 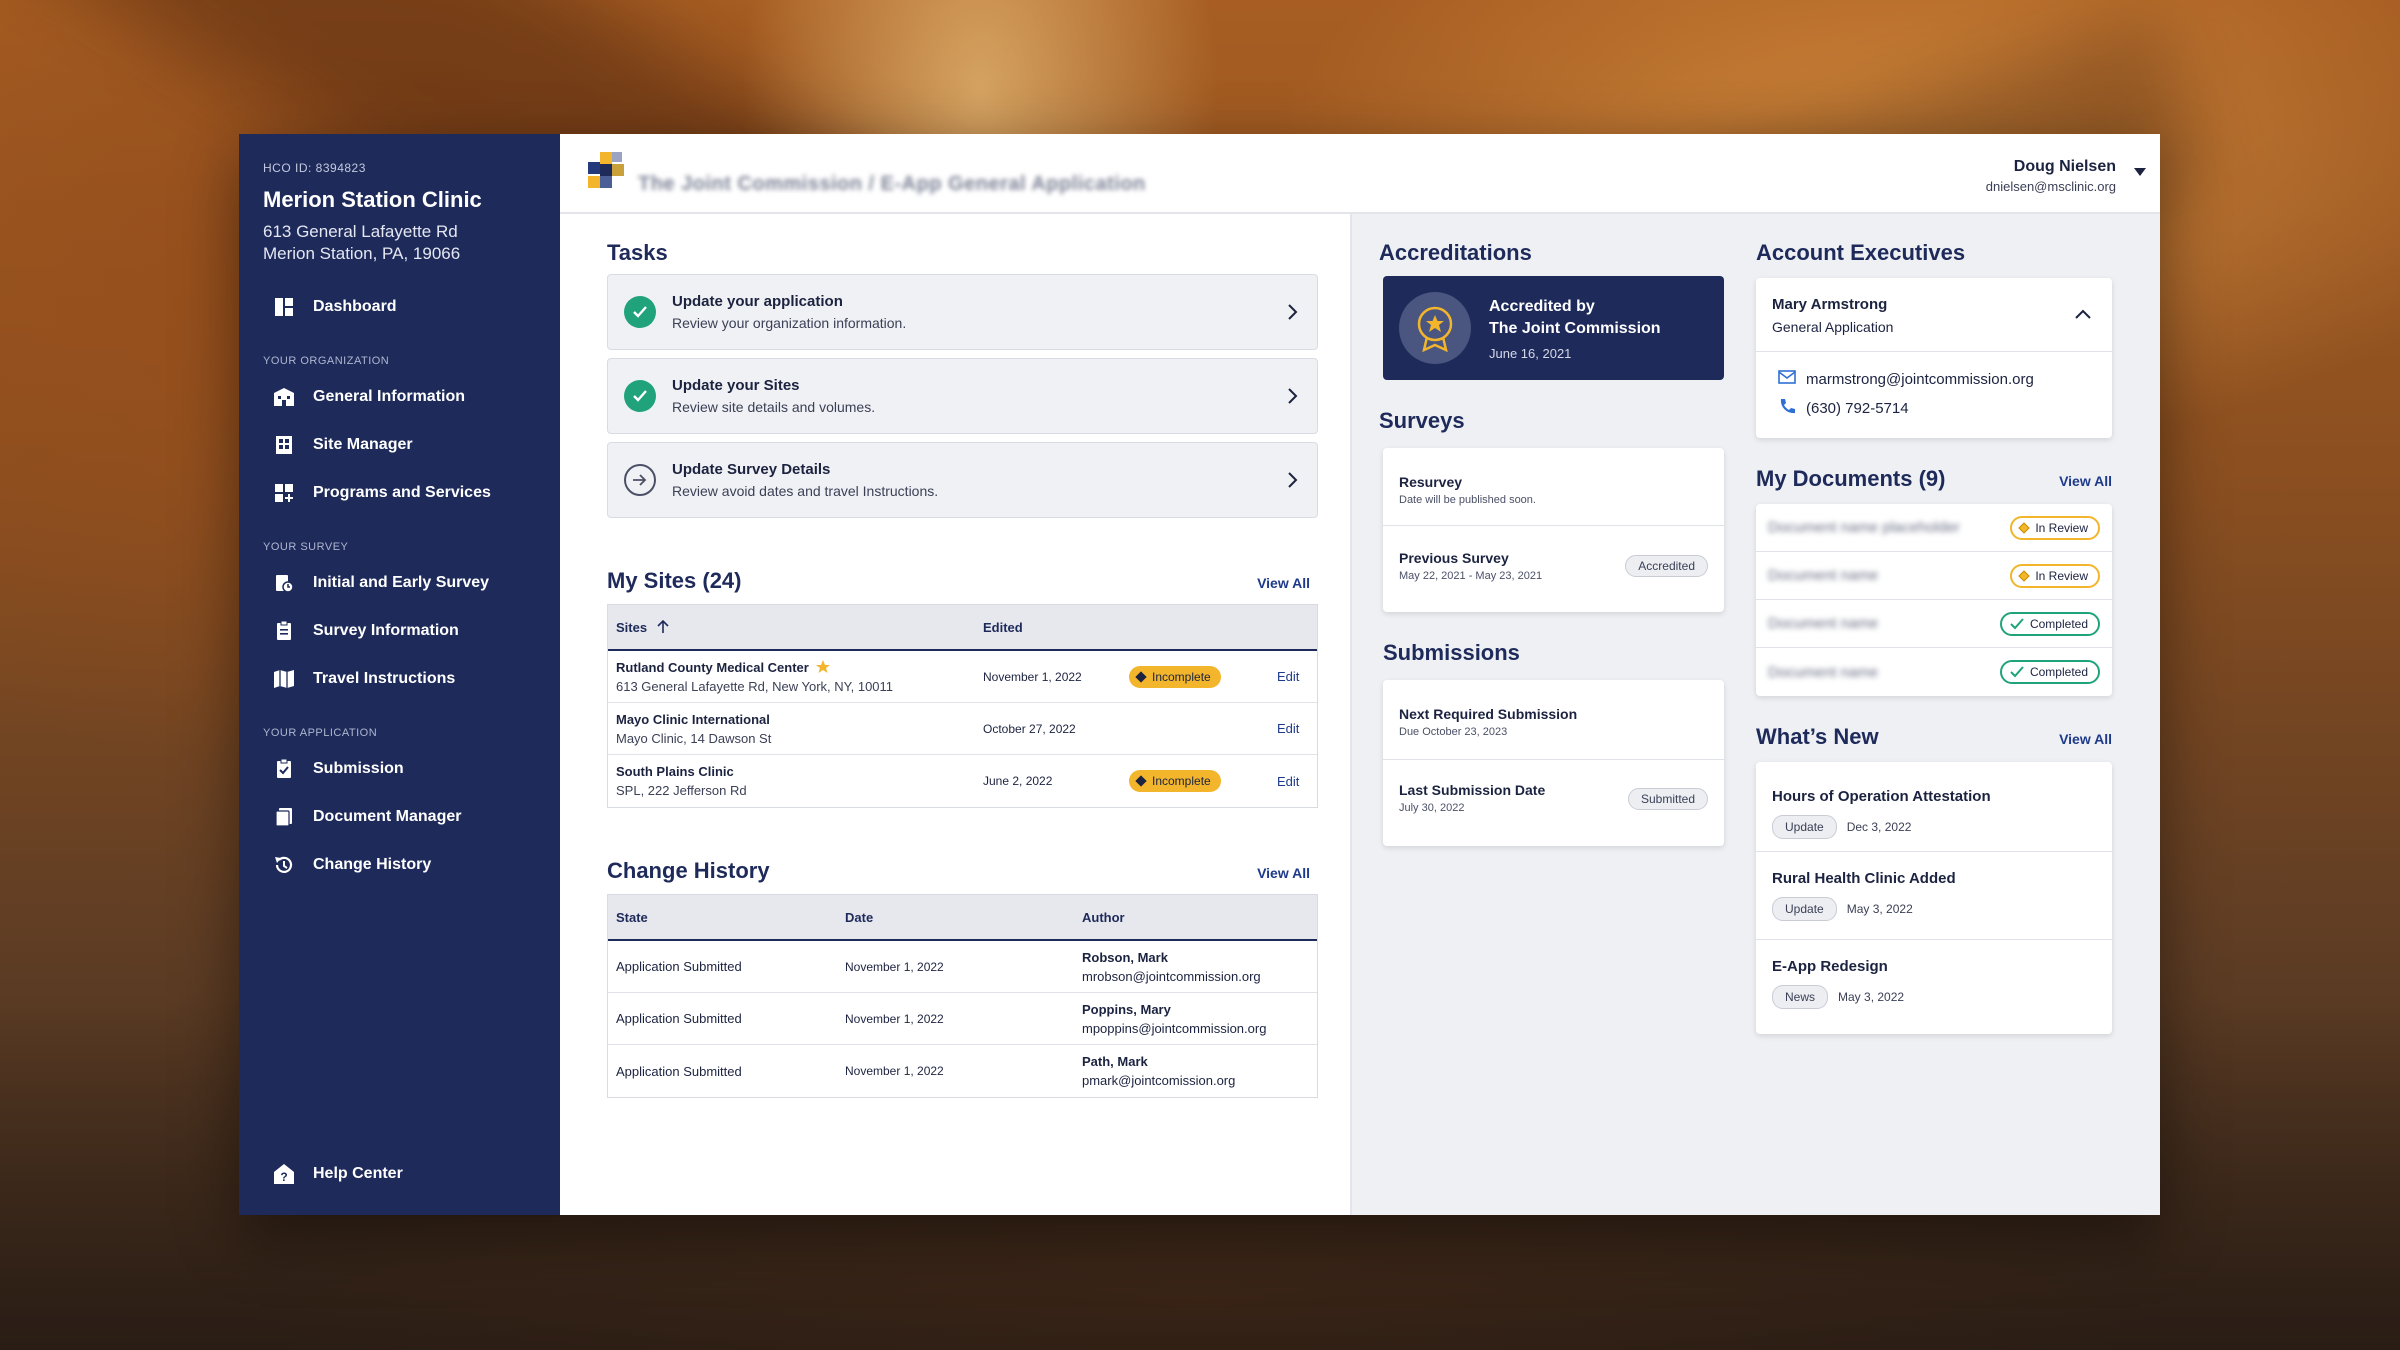 I want to click on whats-new-title: What’s New, so click(x=1817, y=736).